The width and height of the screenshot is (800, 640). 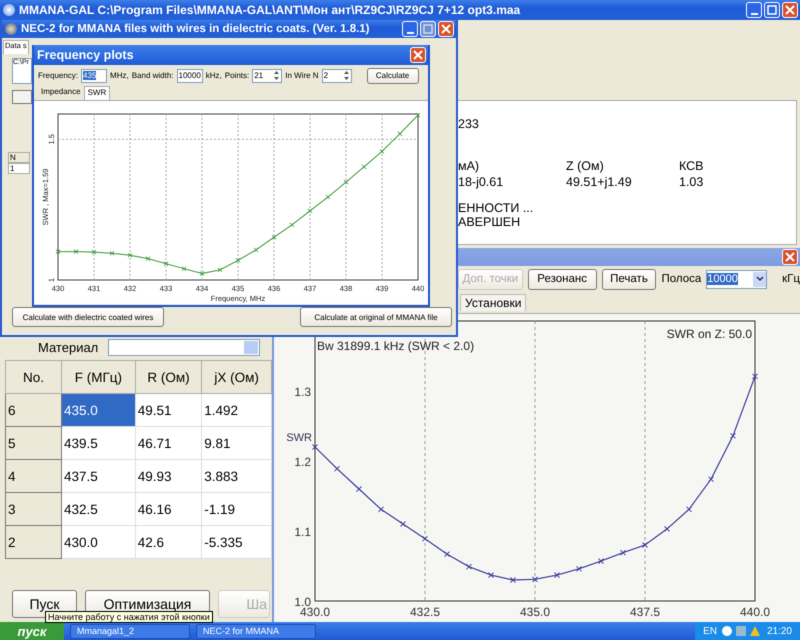 What do you see at coordinates (535, 612) in the screenshot?
I see `x-tick-label: 435.0` at bounding box center [535, 612].